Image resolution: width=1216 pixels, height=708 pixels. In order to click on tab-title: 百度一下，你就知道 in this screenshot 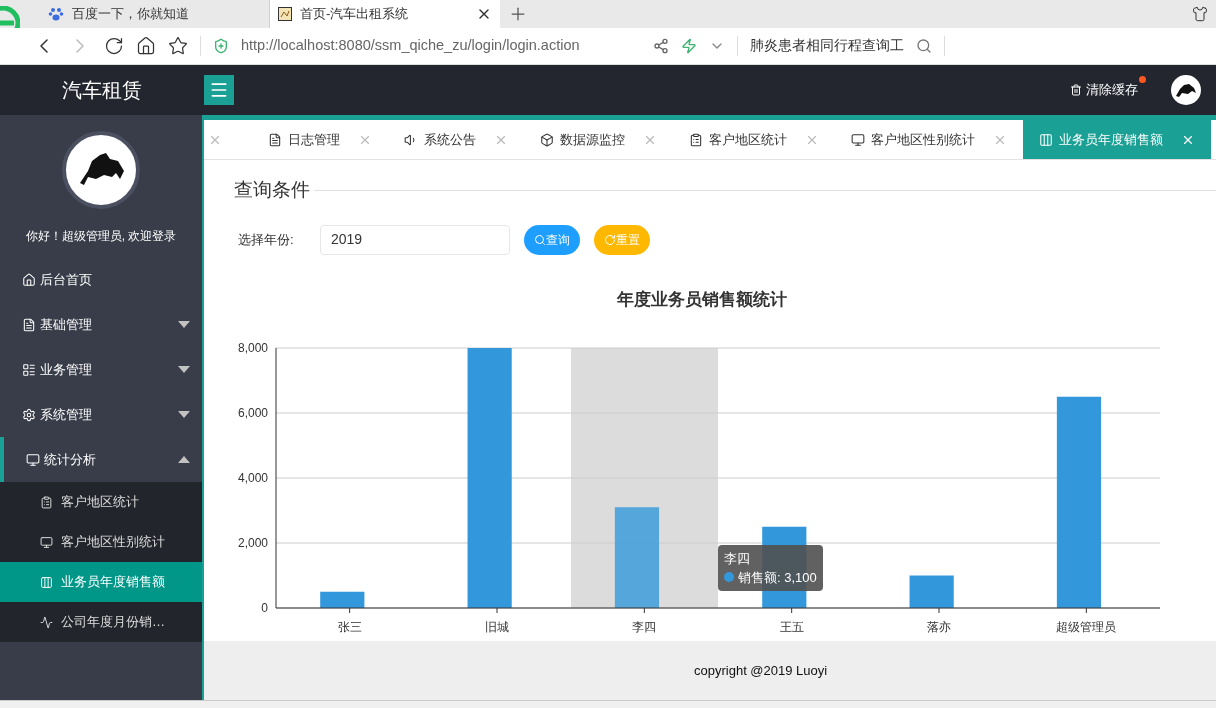, I will do `click(131, 14)`.